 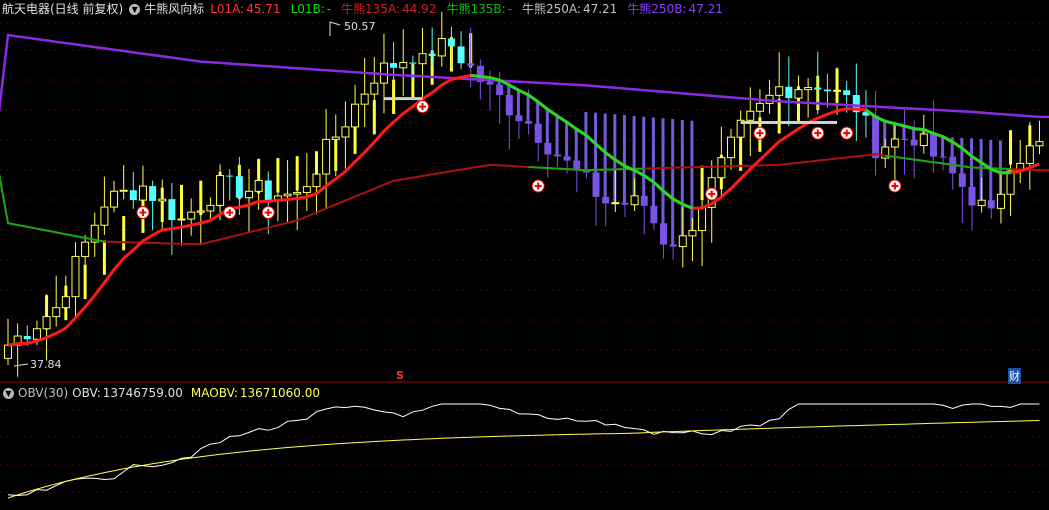 What do you see at coordinates (581, 142) in the screenshot?
I see `ma-short-bull-line` at bounding box center [581, 142].